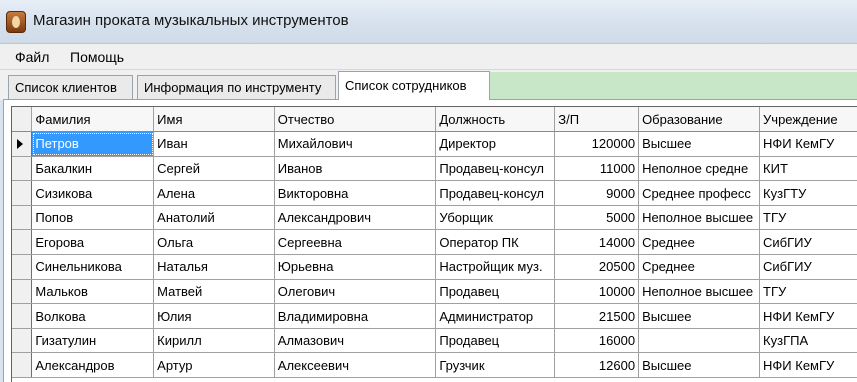 The width and height of the screenshot is (857, 382). Describe the element at coordinates (236, 87) in the screenshot. I see `tab-instrument-info: Информация по инструменту` at that location.